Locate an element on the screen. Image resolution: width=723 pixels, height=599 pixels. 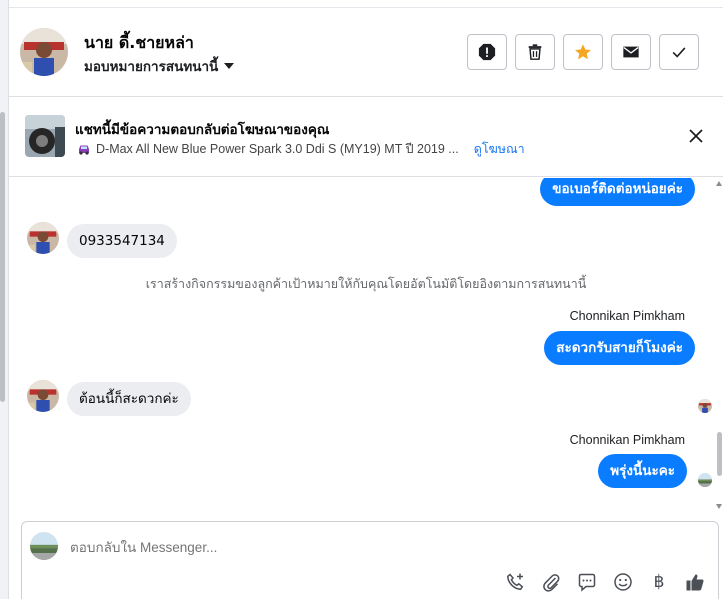
contact-avatar is located at coordinates (44, 52).